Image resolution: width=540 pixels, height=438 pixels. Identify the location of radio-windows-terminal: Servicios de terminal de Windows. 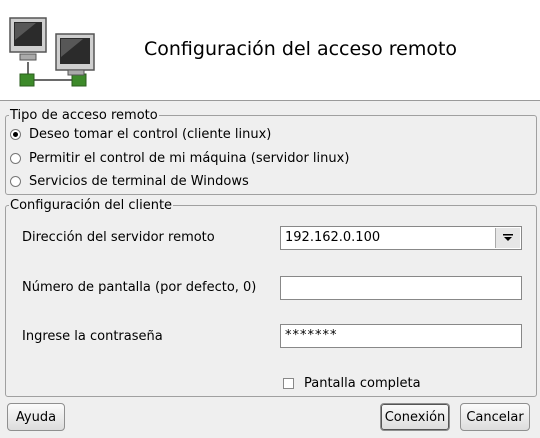
(129, 181).